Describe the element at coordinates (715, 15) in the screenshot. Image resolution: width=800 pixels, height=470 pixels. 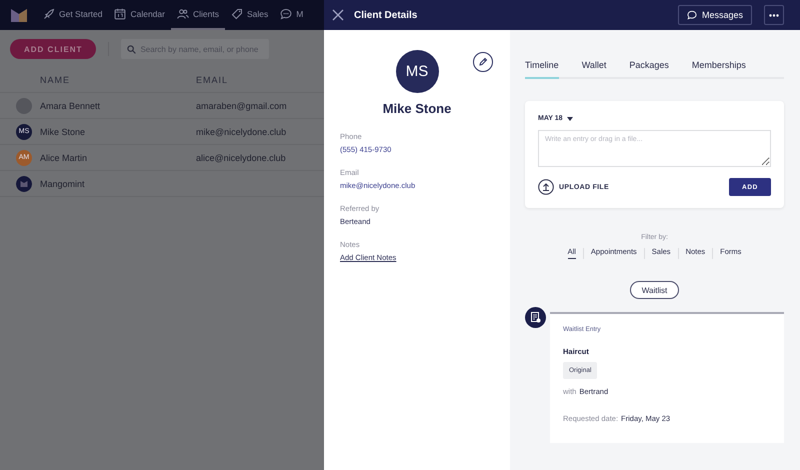
I see `messages-button: Messages` at that location.